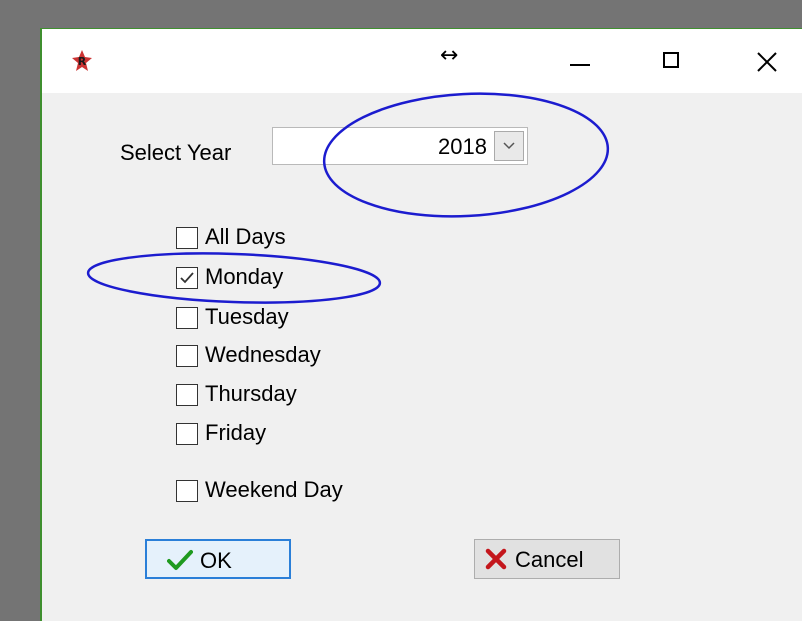 This screenshot has height=621, width=802. What do you see at coordinates (296, 316) in the screenshot?
I see `checkbox-tuesday: Tuesday` at bounding box center [296, 316].